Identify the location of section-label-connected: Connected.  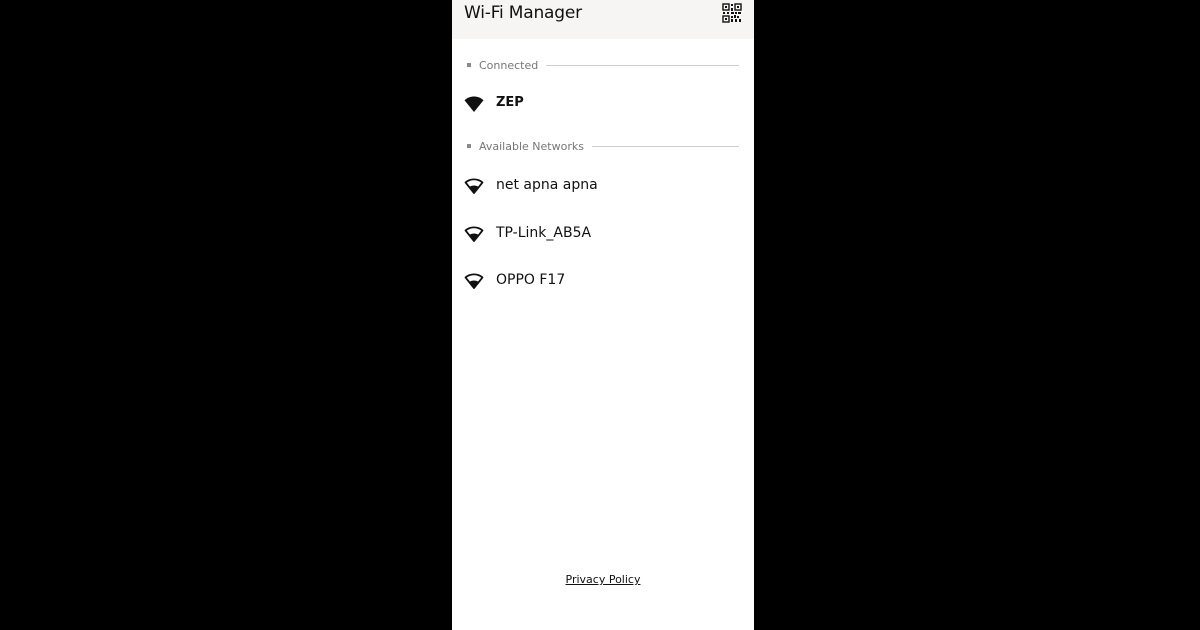
(509, 65).